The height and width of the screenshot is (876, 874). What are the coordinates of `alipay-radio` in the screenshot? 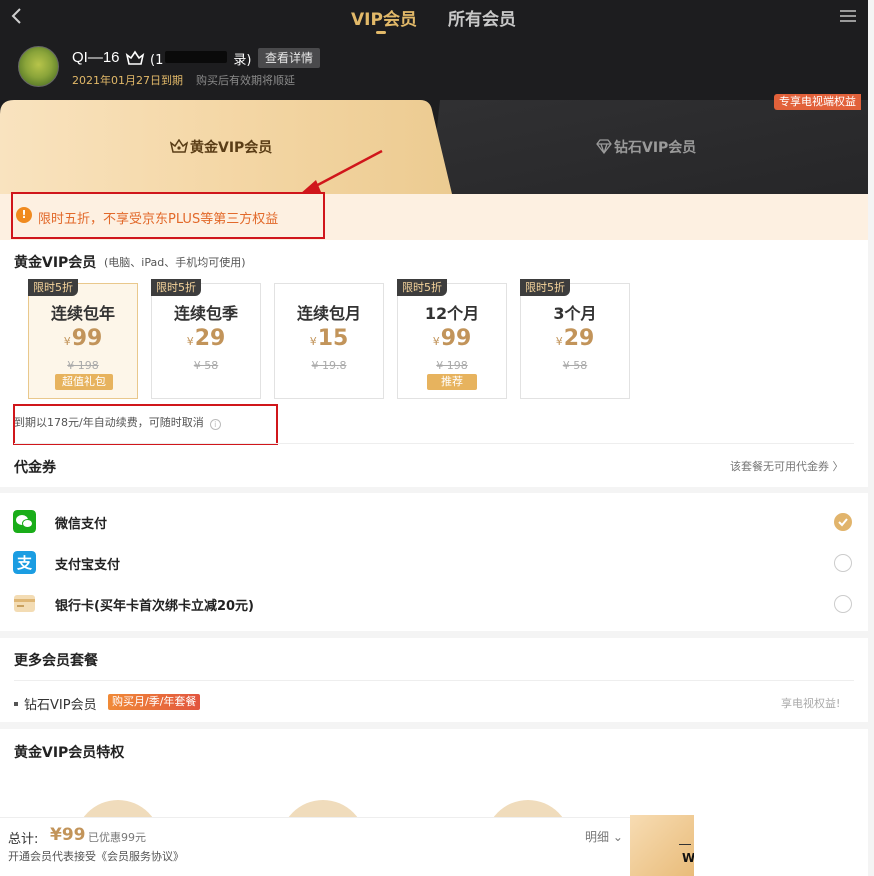 It's located at (843, 563).